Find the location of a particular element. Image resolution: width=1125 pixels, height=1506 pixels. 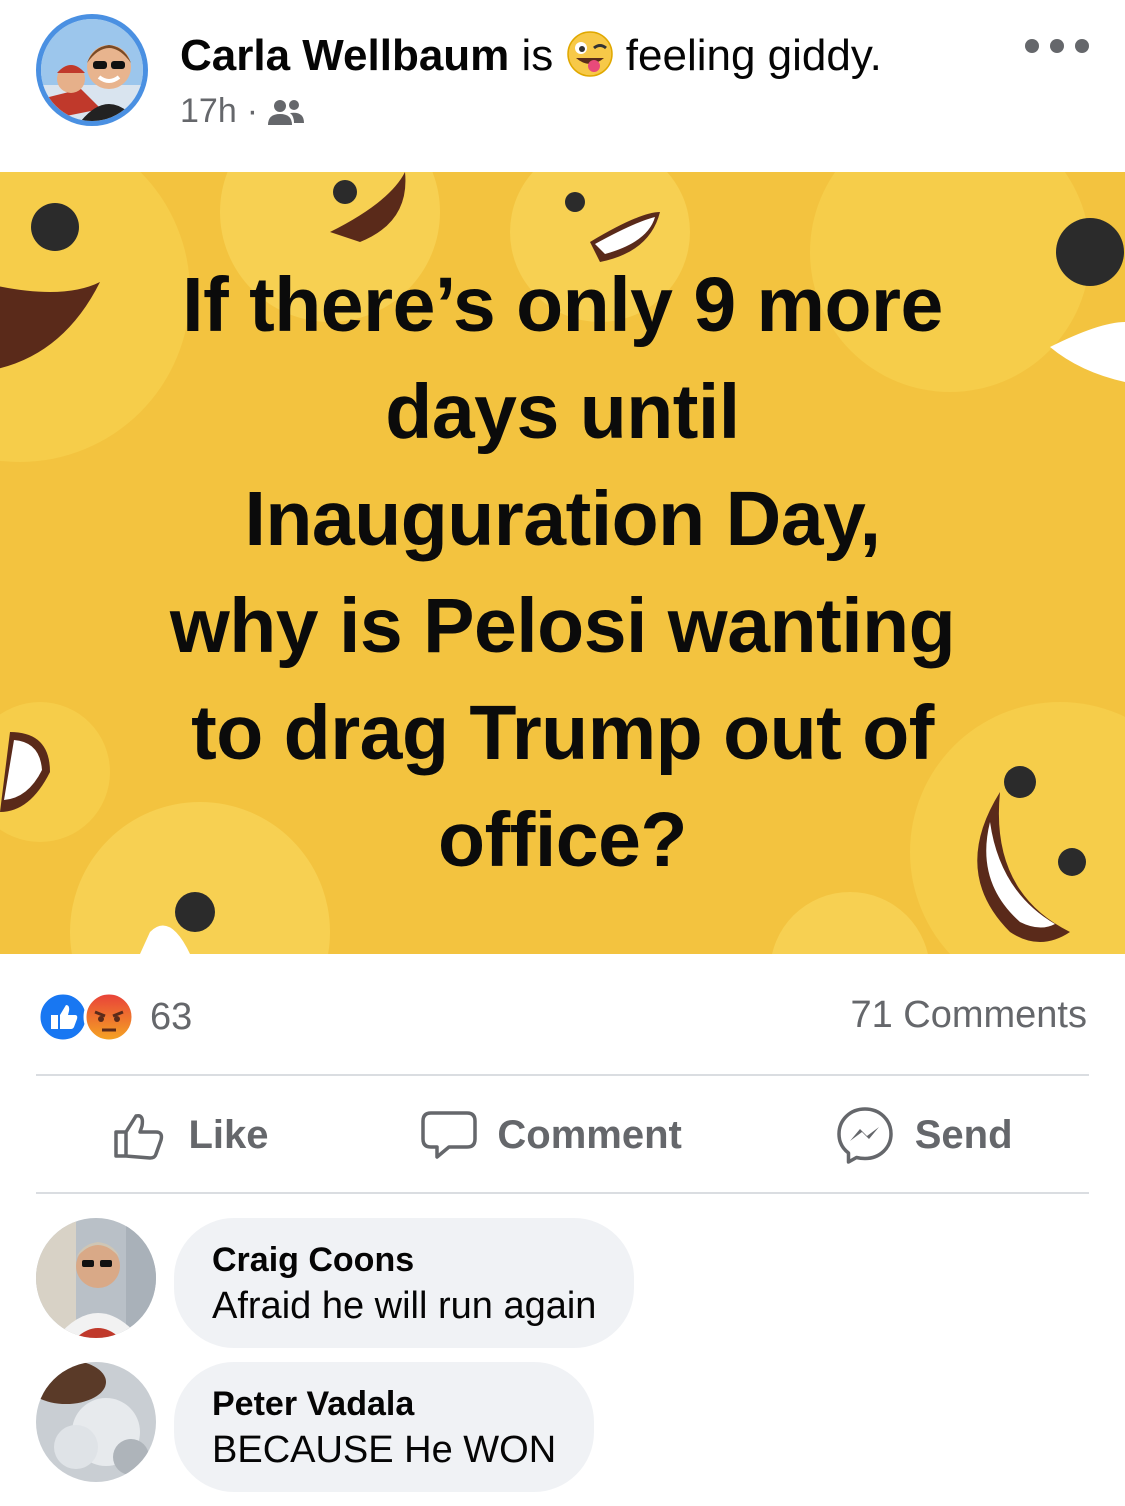

post-header-line: Carla Wellbaum is feeling giddy. is located at coordinates (531, 56).